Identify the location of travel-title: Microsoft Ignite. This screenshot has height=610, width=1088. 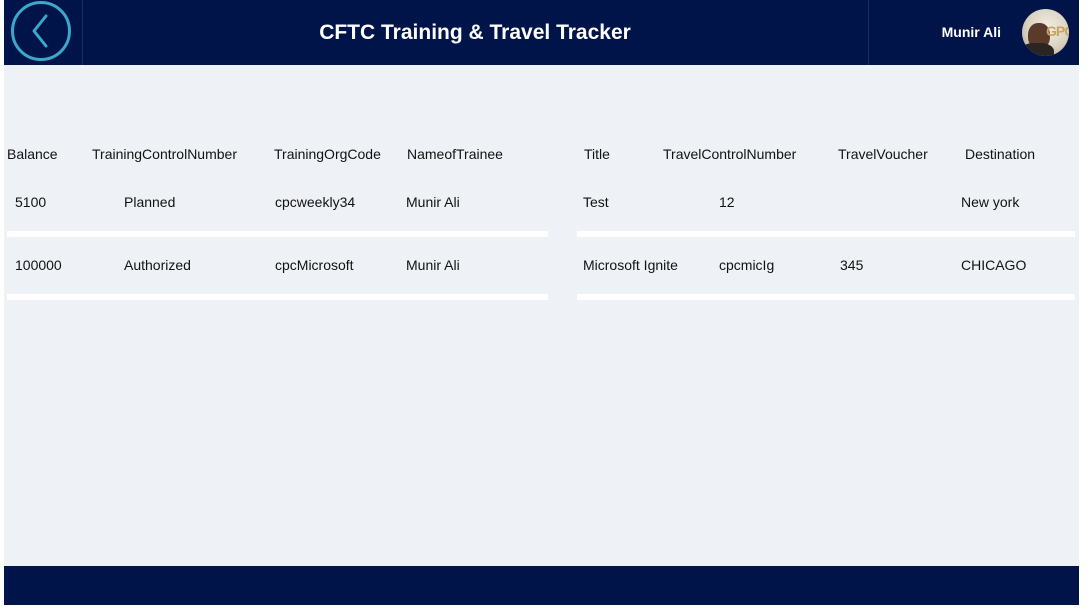
(630, 265).